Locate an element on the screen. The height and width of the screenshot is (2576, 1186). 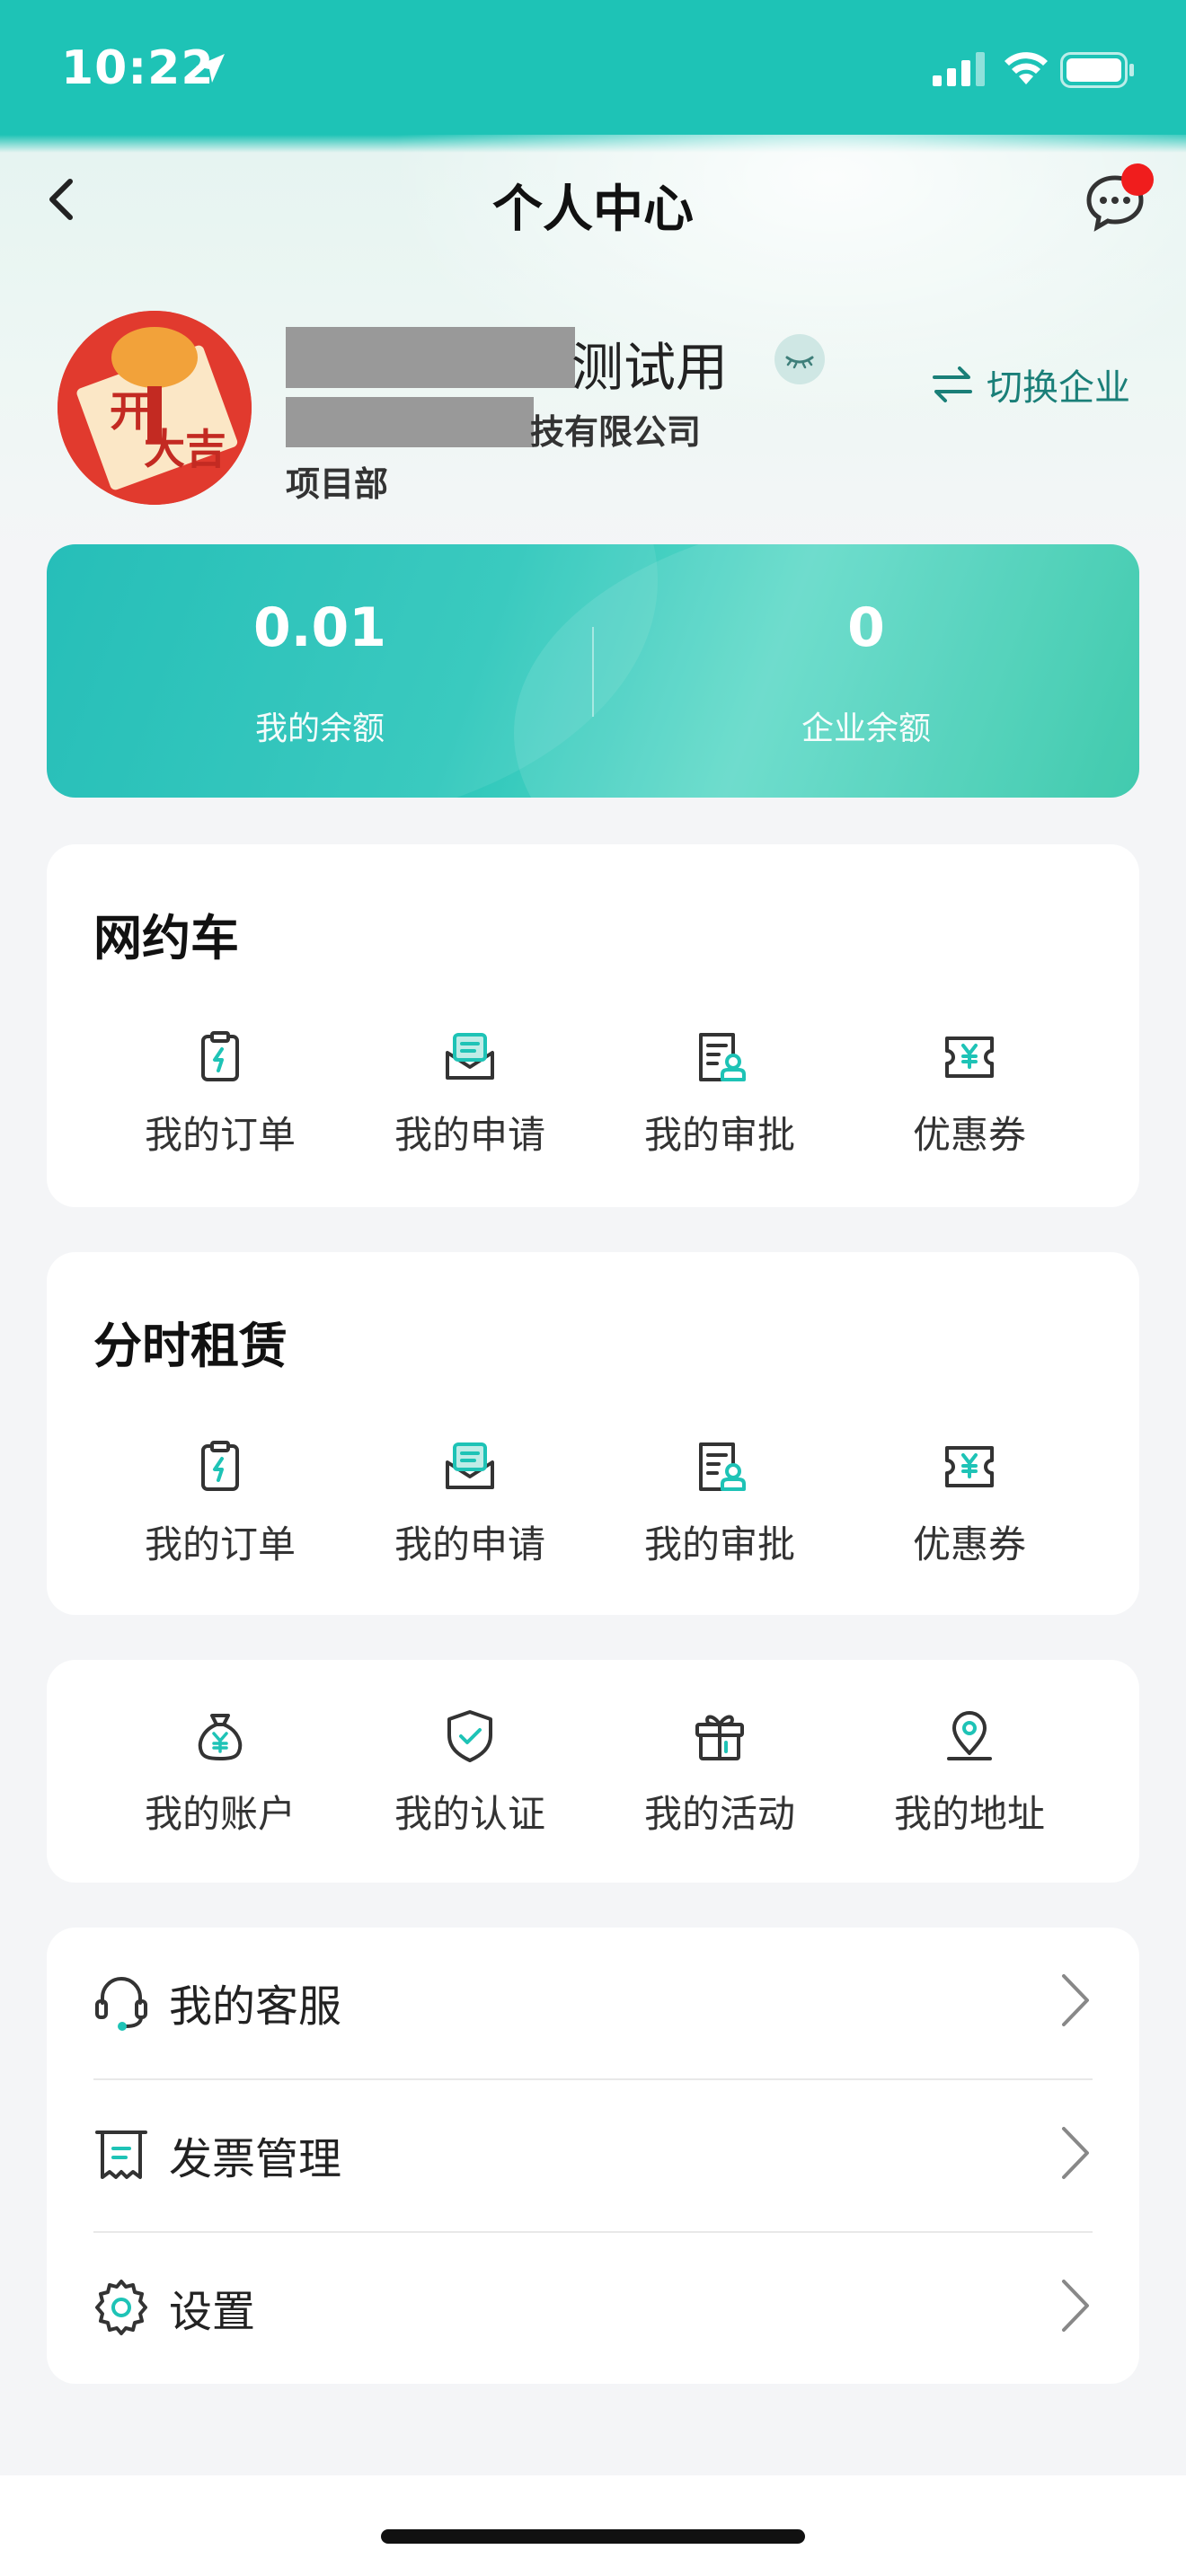
gift-icon is located at coordinates (719, 1737).